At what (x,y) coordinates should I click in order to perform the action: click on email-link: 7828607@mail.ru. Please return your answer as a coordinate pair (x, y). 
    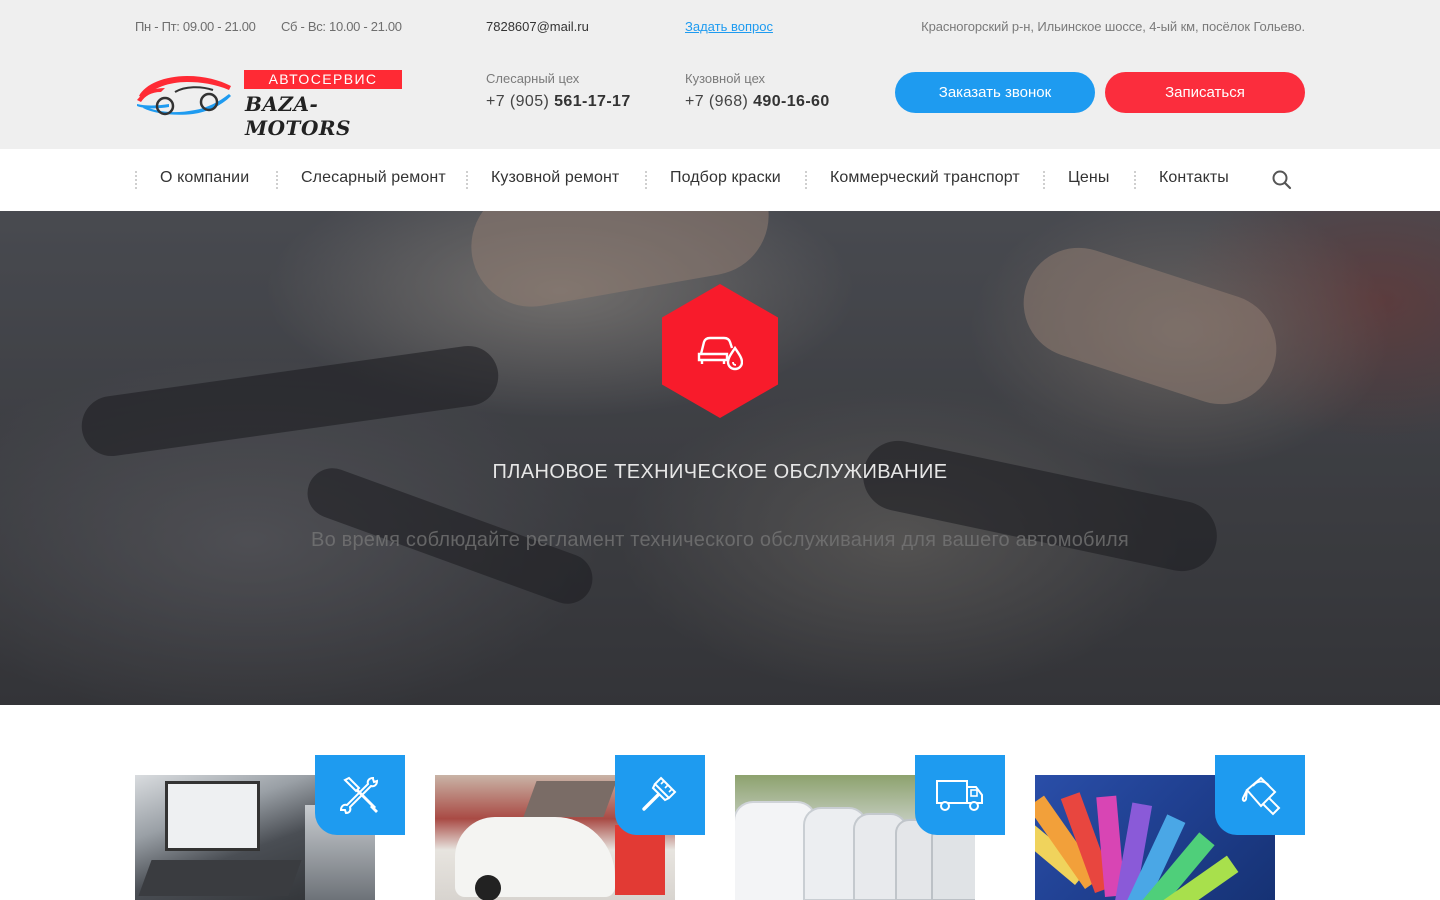
    Looking at the image, I should click on (537, 26).